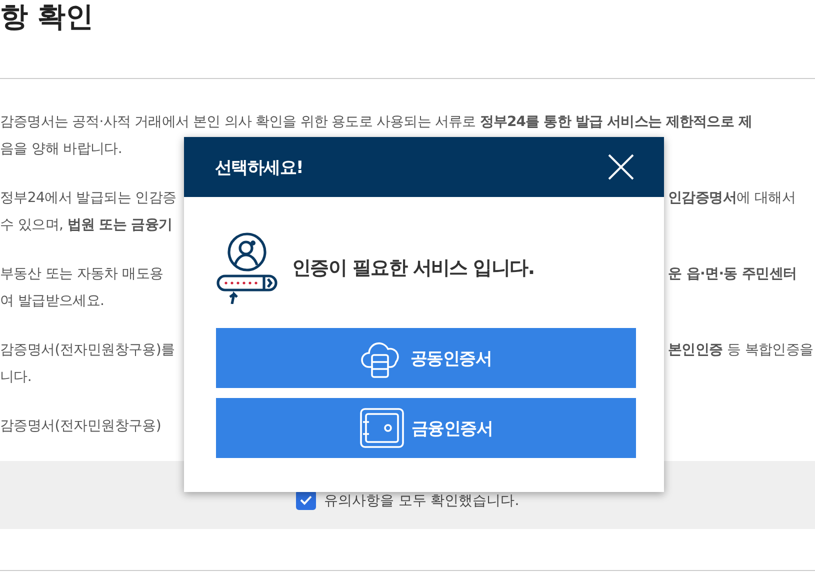  I want to click on notice-text: 본인인증 등 복합인증을, so click(741, 349).